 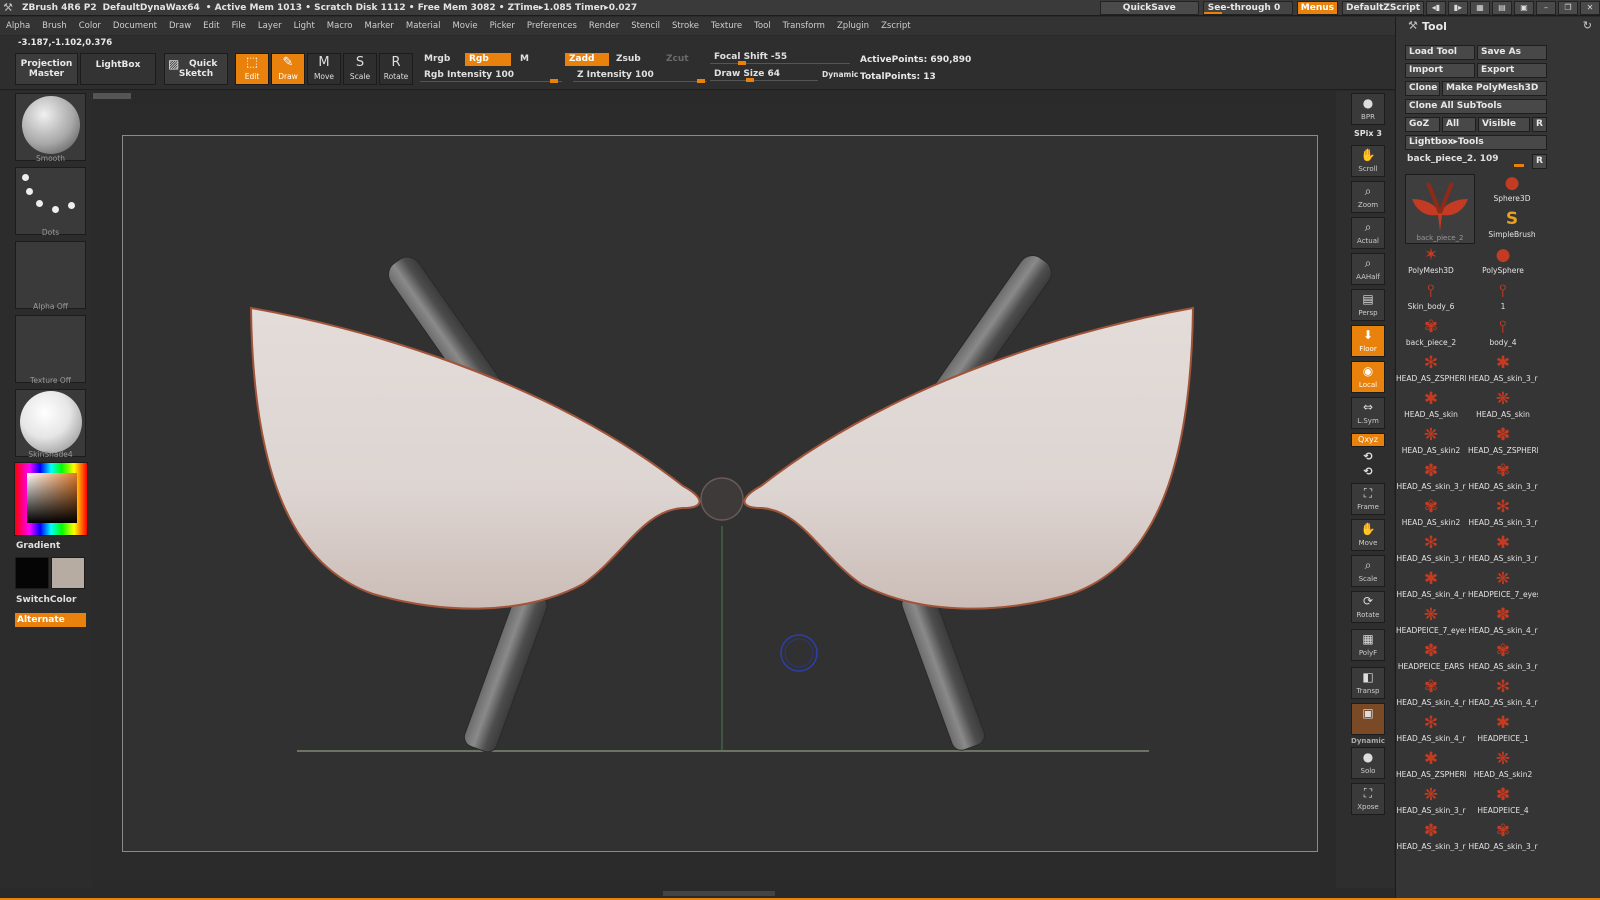 I want to click on menu-zscript: Zscript, so click(x=896, y=26).